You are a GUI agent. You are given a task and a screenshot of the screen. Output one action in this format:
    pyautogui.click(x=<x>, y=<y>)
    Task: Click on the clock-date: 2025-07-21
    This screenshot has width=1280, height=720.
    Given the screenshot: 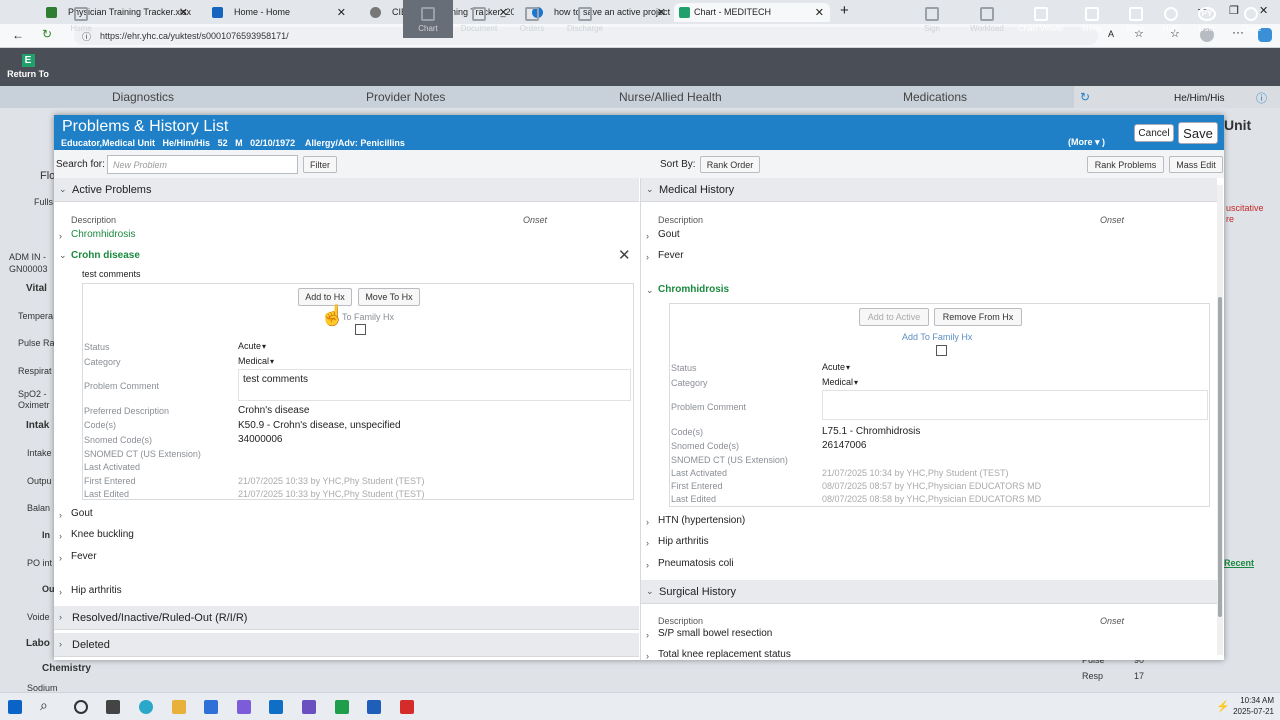 What is the action you would take?
    pyautogui.click(x=1253, y=711)
    